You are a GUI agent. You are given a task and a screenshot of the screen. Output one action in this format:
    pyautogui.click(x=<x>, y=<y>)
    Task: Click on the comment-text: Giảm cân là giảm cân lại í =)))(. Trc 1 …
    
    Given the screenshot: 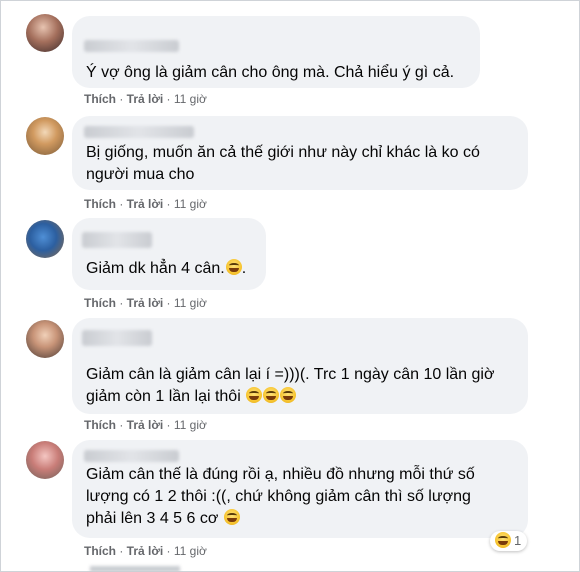 What is the action you would take?
    pyautogui.click(x=290, y=385)
    